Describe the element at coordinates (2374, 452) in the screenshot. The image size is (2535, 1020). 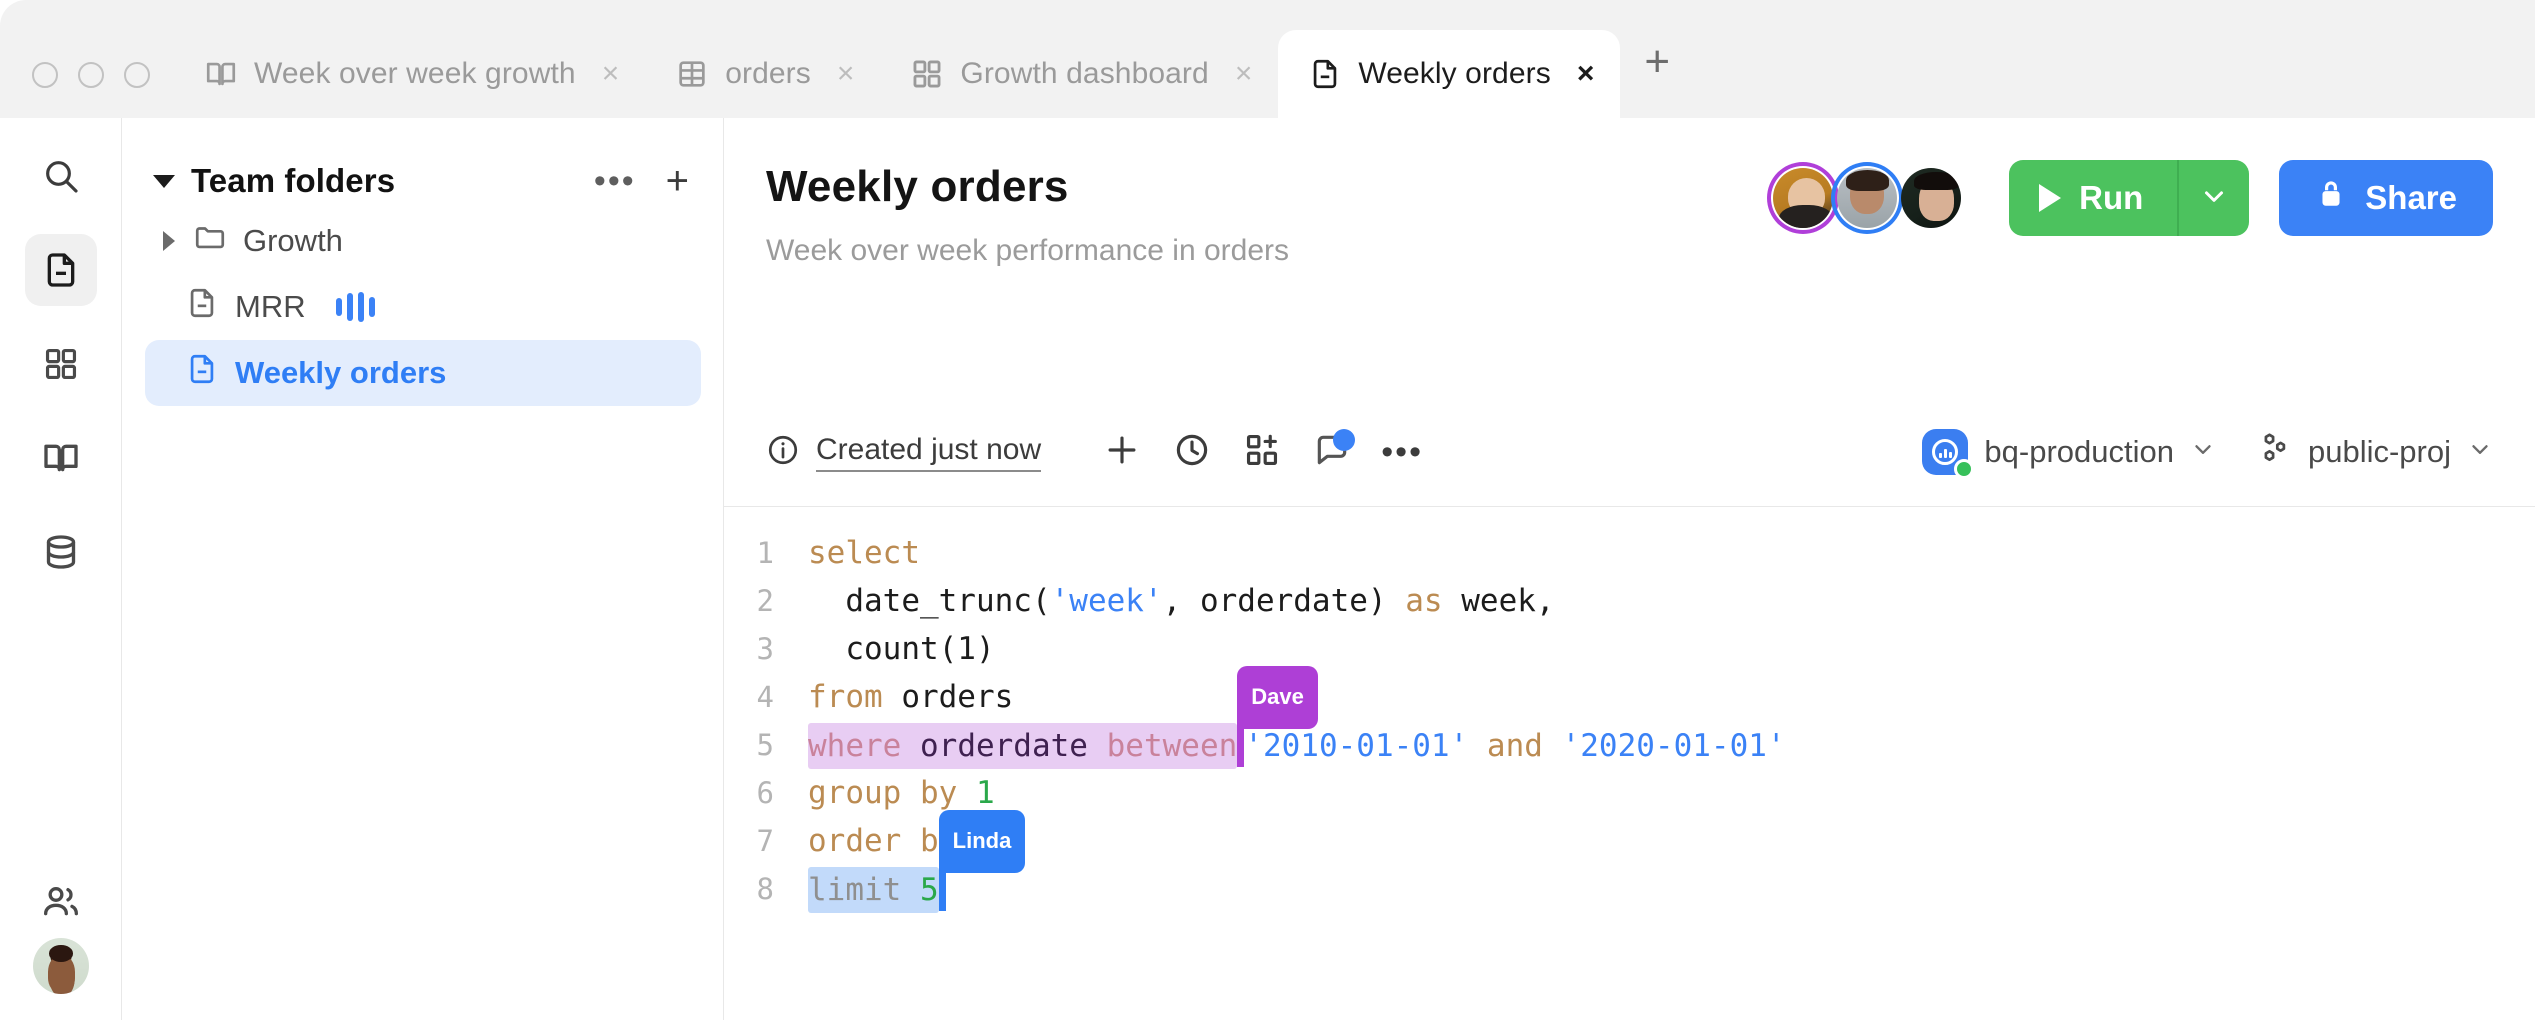
I see `project-selector: public-proj` at that location.